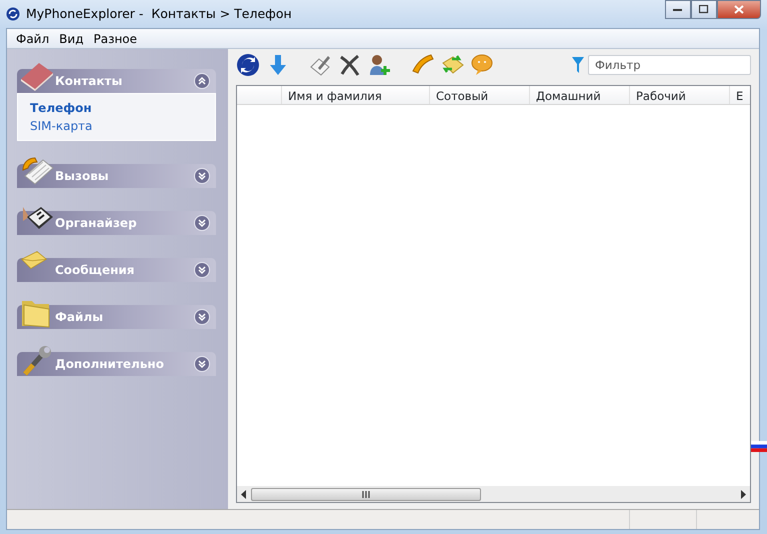 Image resolution: width=767 pixels, height=534 pixels. What do you see at coordinates (159, 13) in the screenshot?
I see `window-title: MyPhoneExplorer - Контакты > Телефон` at bounding box center [159, 13].